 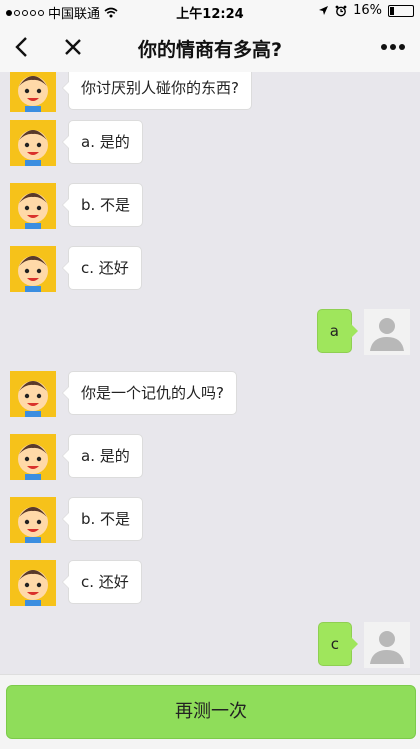 What do you see at coordinates (210, 645) in the screenshot?
I see `message-row: c` at bounding box center [210, 645].